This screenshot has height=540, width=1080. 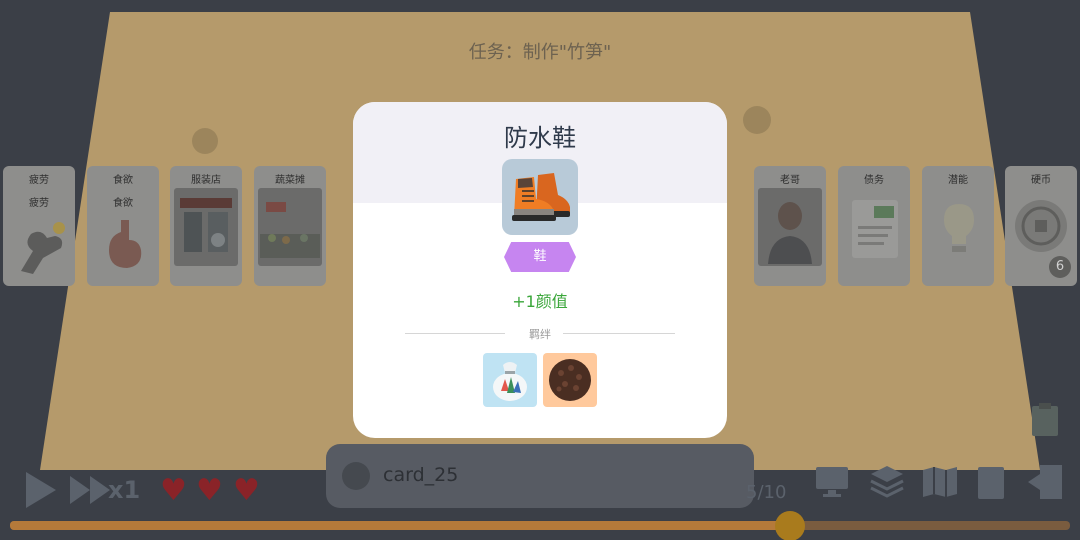 I want to click on card-title: 债务, so click(x=874, y=180).